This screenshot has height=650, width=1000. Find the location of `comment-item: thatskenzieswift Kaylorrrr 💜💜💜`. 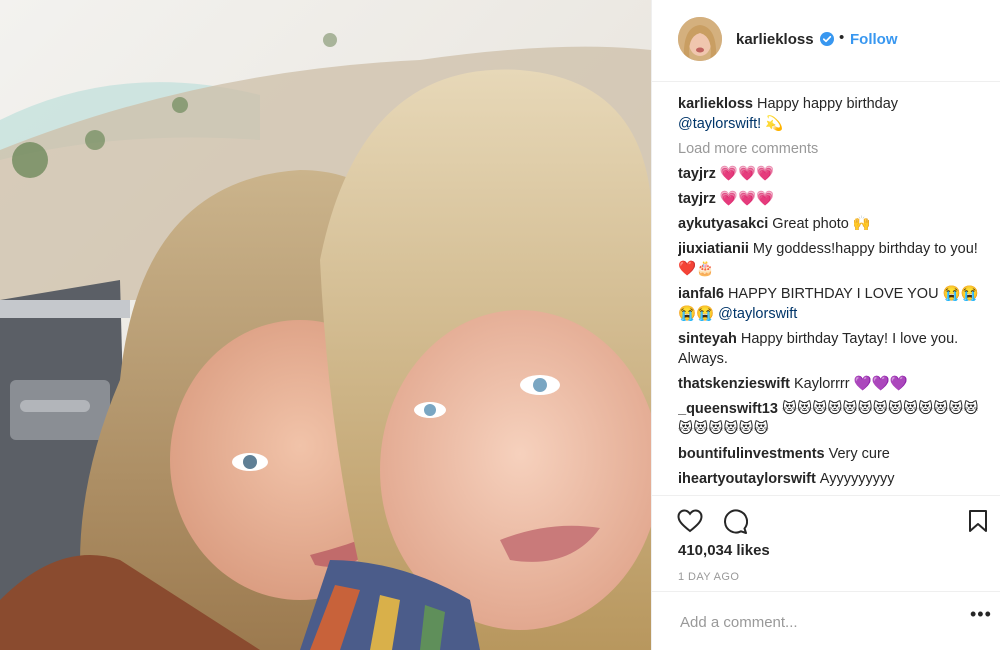

comment-item: thatskenzieswift Kaylorrrr 💜💜💜 is located at coordinates (830, 384).